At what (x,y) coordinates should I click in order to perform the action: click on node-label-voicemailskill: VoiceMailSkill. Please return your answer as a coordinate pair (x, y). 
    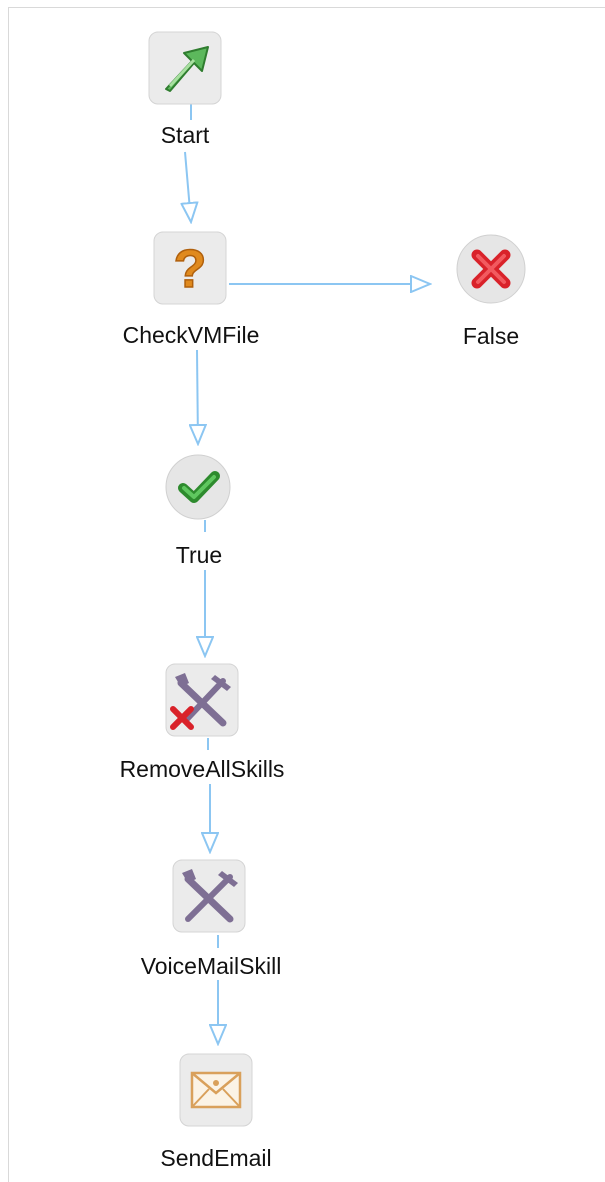
    Looking at the image, I should click on (211, 966).